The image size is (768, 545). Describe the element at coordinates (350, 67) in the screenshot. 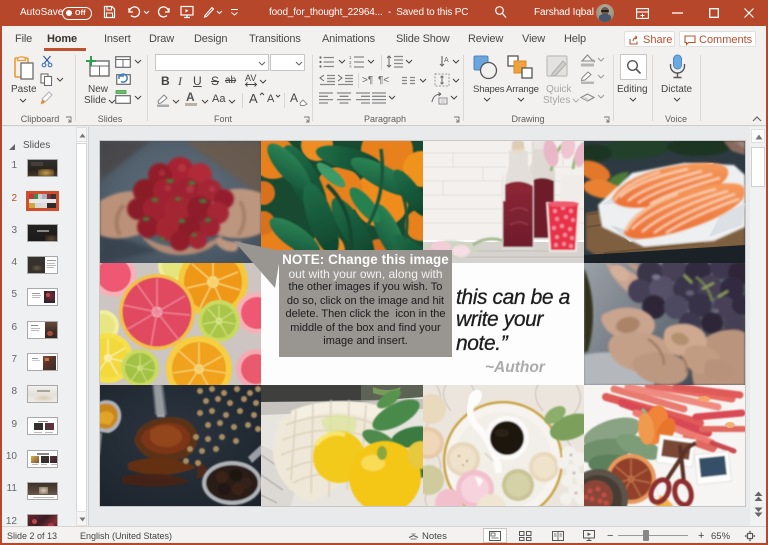

I see `svg-text: 3` at that location.